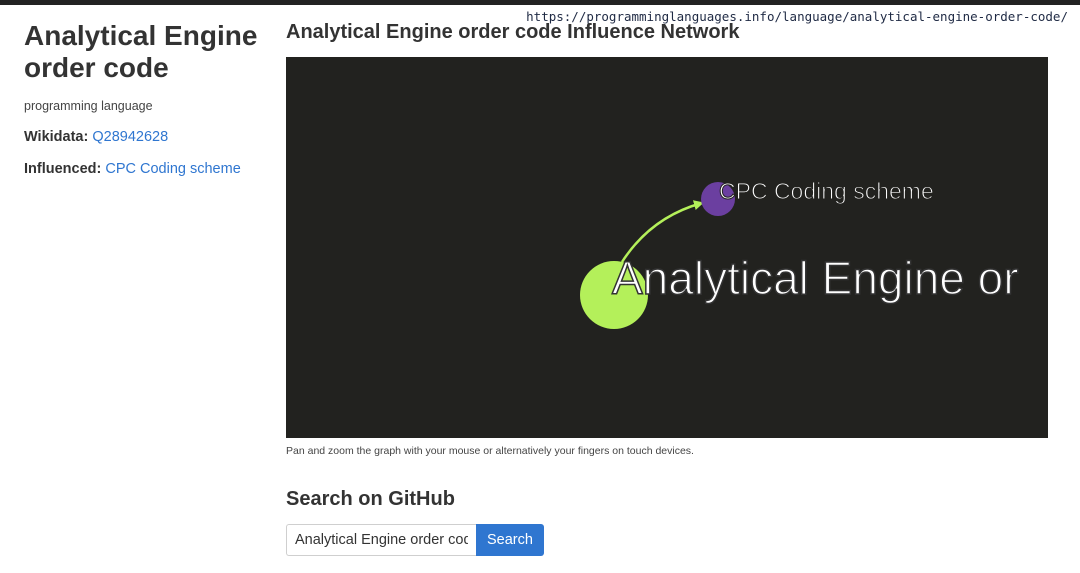 The height and width of the screenshot is (573, 1080). Describe the element at coordinates (370, 499) in the screenshot. I see `github-search-title: Search on GitHub` at that location.